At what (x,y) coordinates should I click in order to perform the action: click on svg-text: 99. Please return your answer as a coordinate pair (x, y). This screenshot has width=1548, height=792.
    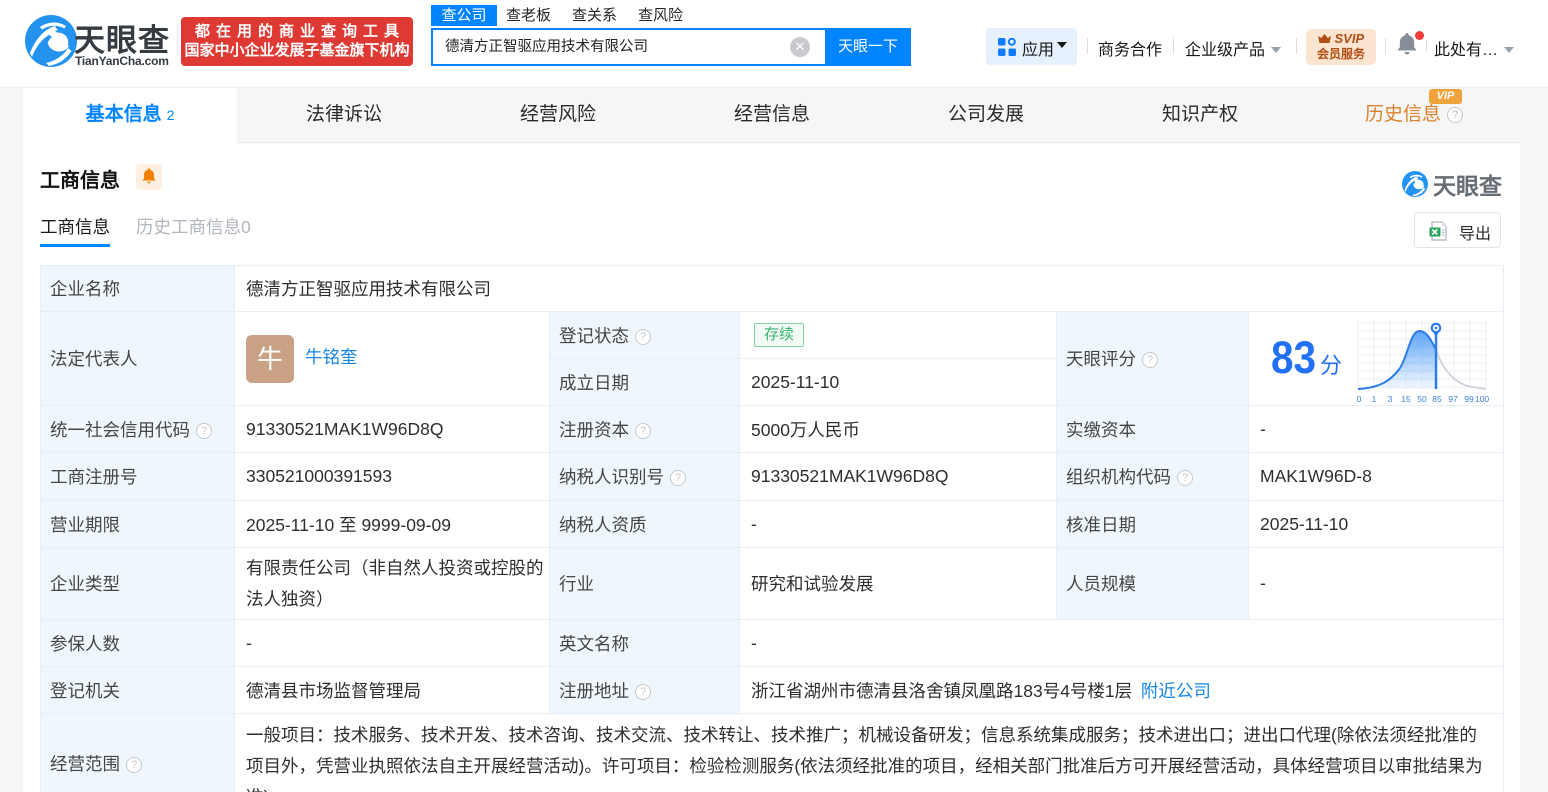
    Looking at the image, I should click on (1469, 399).